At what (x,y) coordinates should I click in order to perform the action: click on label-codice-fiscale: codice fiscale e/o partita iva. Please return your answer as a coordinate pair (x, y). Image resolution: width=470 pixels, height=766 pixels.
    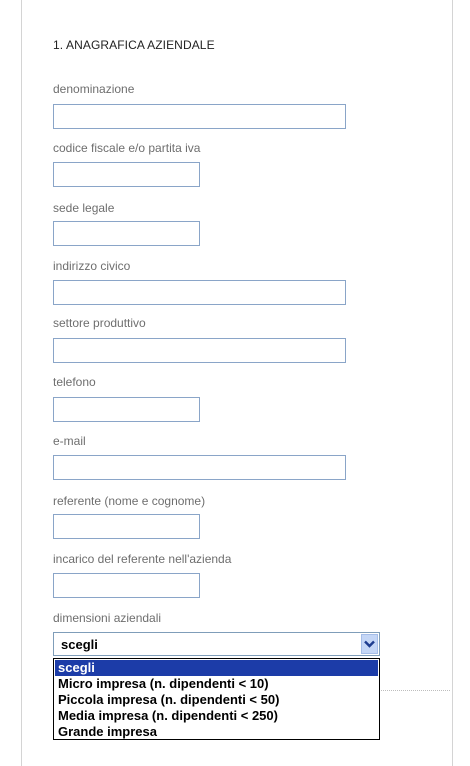
    Looking at the image, I should click on (127, 148).